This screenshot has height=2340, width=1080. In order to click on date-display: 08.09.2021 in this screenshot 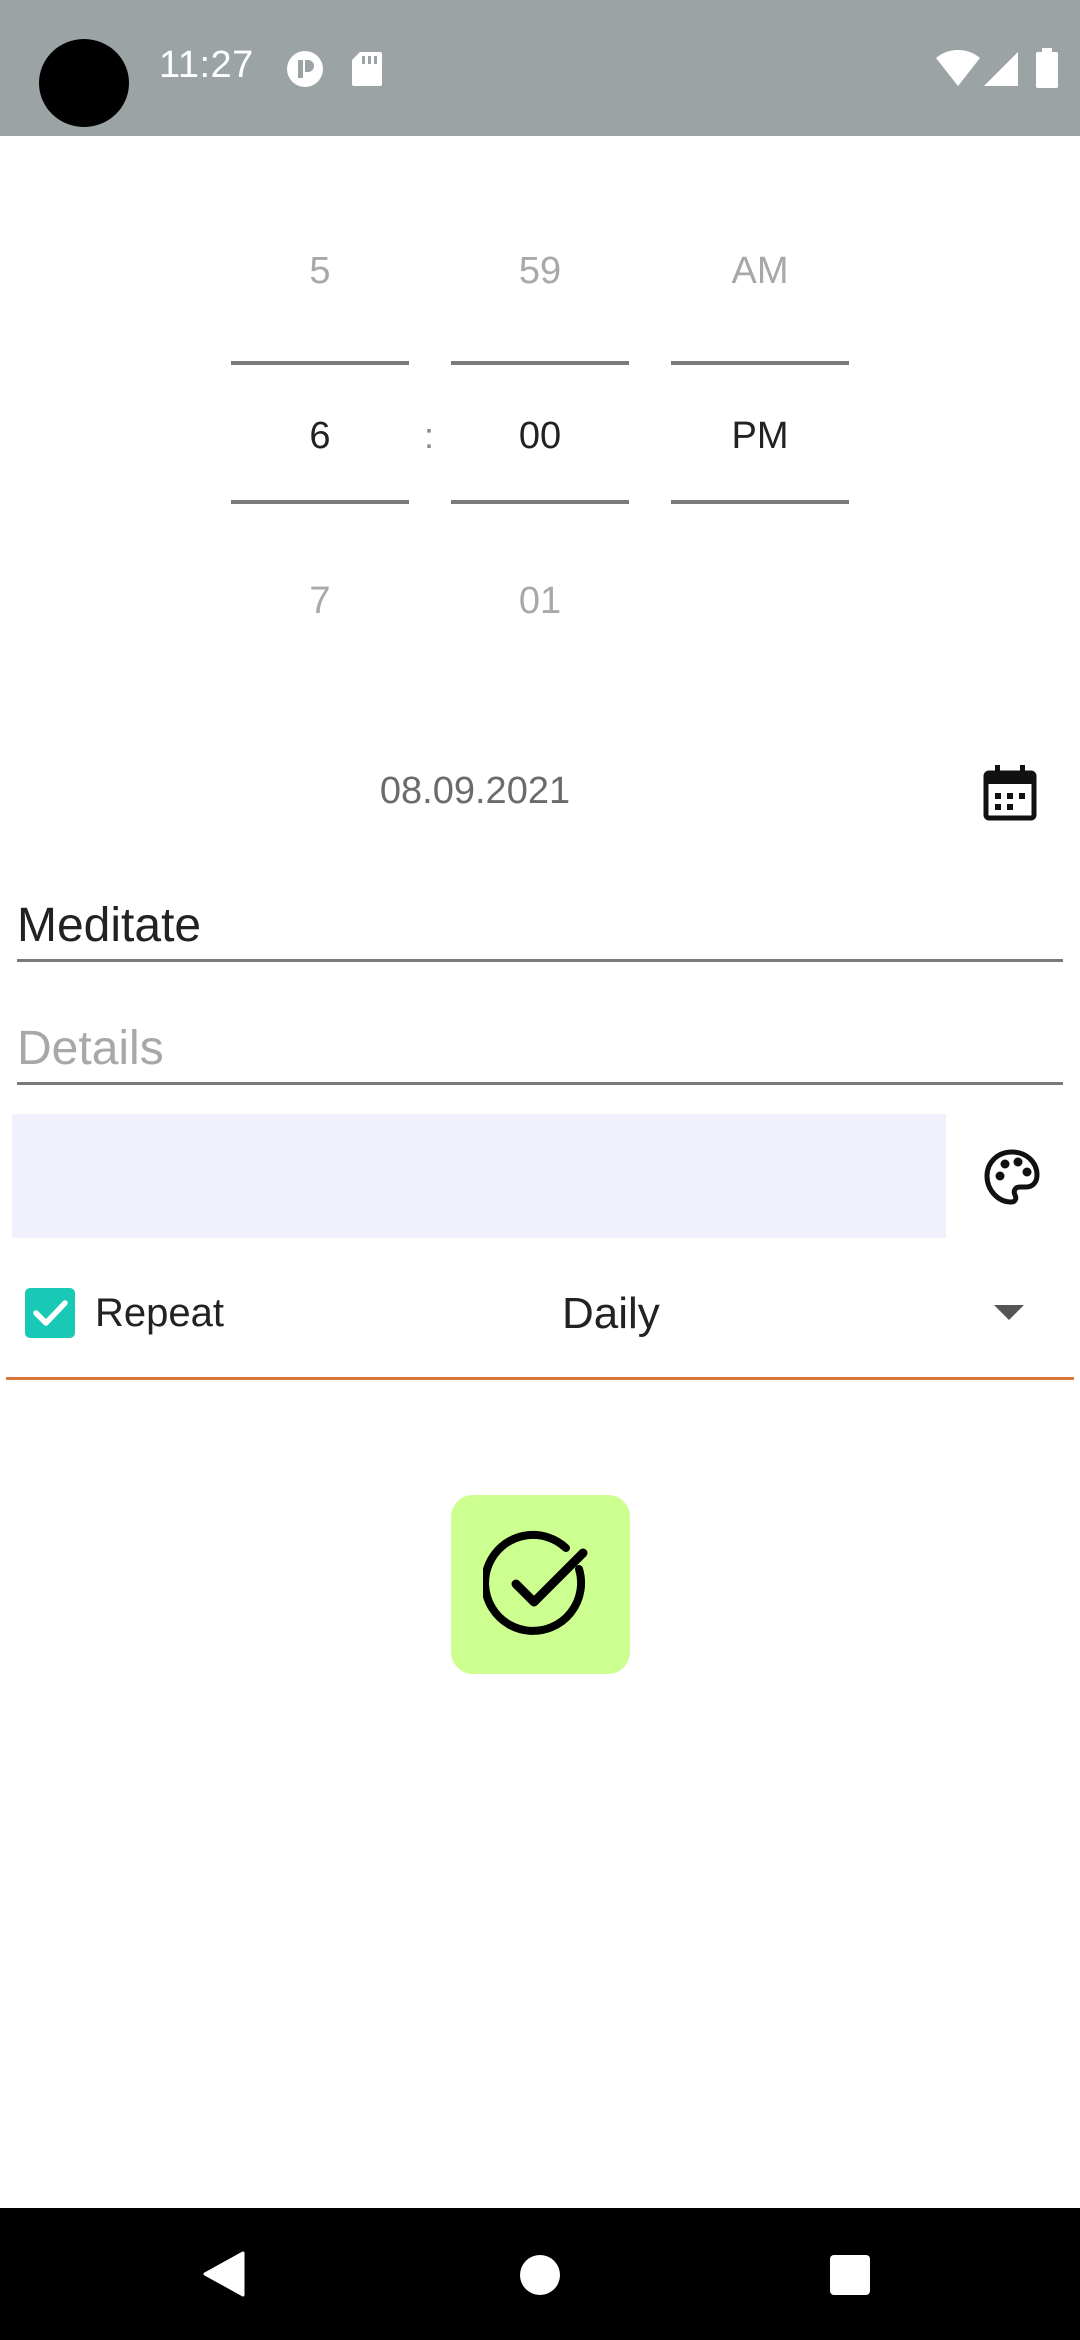, I will do `click(475, 791)`.